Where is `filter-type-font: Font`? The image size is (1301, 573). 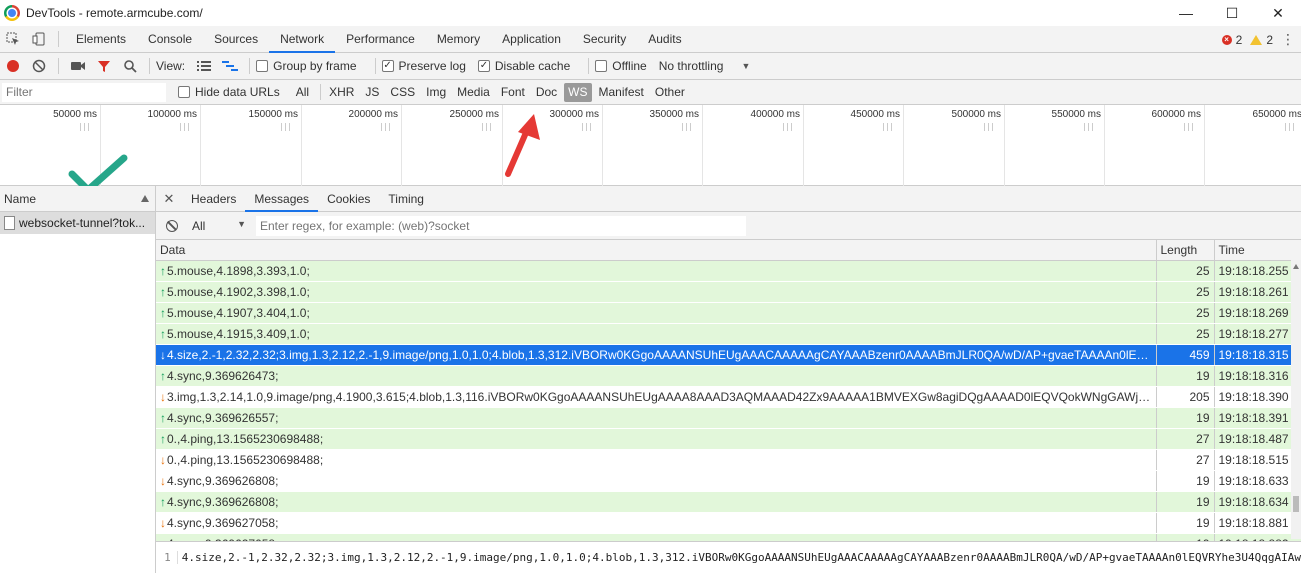
filter-type-font: Font is located at coordinates (513, 92).